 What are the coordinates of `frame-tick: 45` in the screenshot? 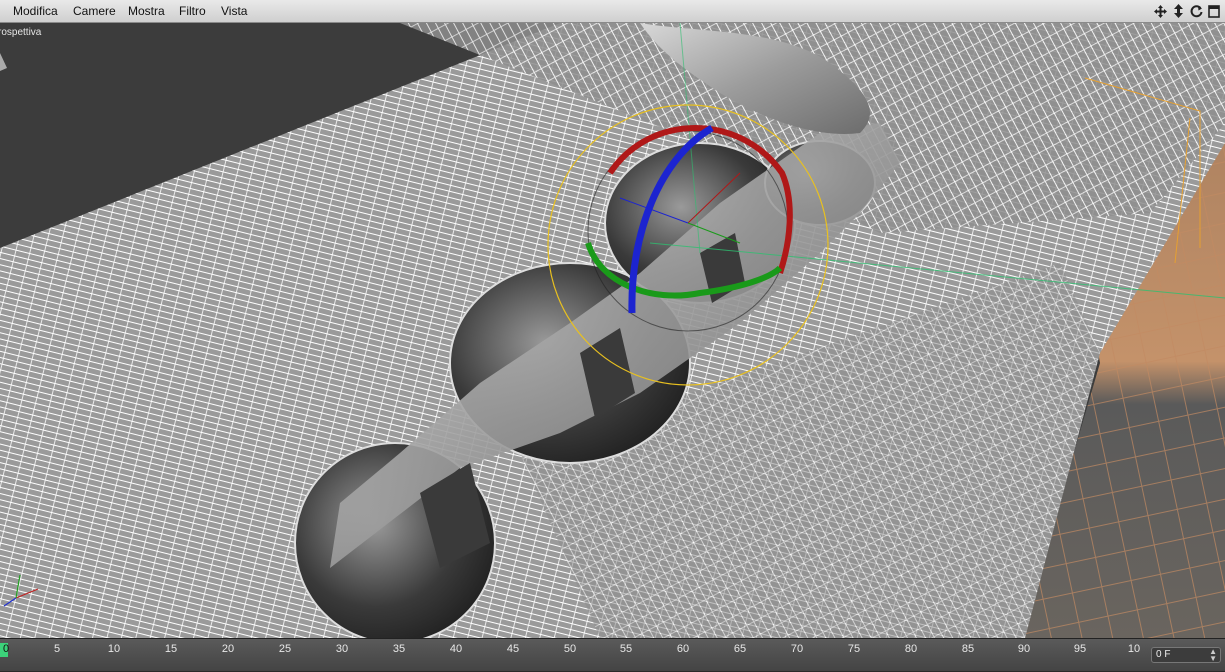 It's located at (513, 649).